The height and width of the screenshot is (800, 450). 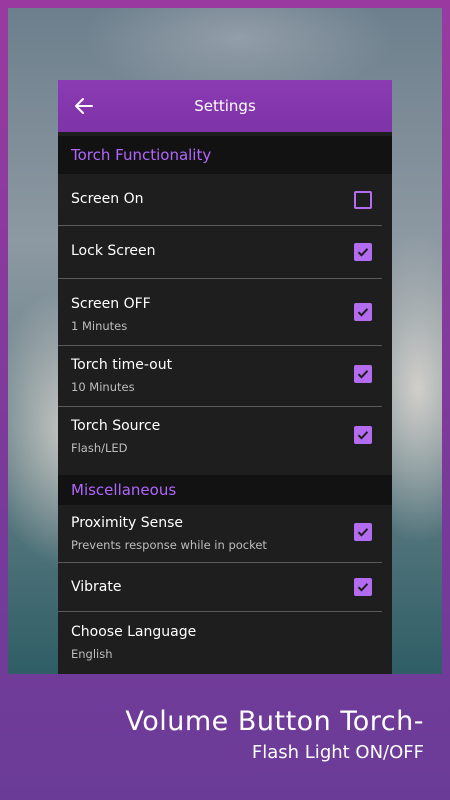 What do you see at coordinates (116, 426) in the screenshot?
I see `setting-title: Torch Source` at bounding box center [116, 426].